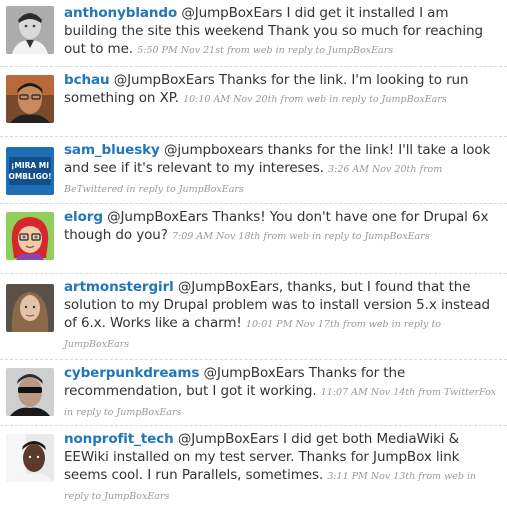 This screenshot has width=507, height=506. Describe the element at coordinates (371, 476) in the screenshot. I see `timestamp-link: 3:11 PM Nov 13th` at that location.